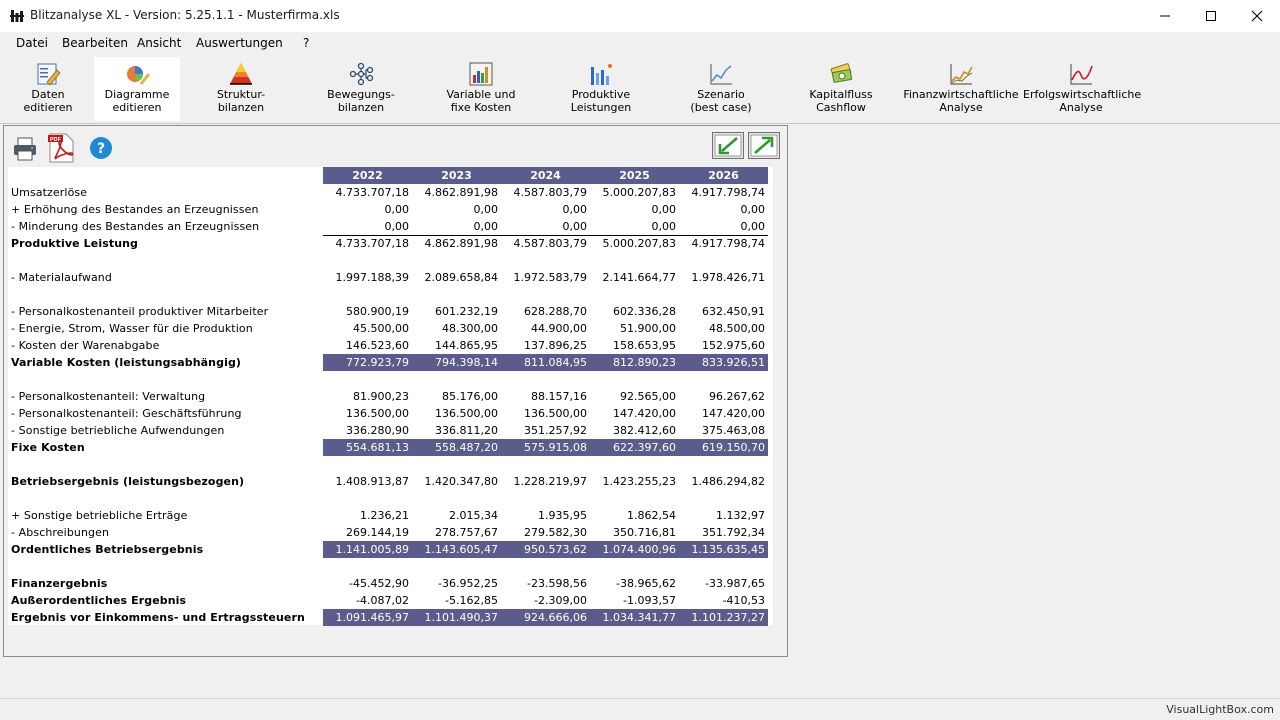  What do you see at coordinates (1165, 16) in the screenshot?
I see `minimize-button` at bounding box center [1165, 16].